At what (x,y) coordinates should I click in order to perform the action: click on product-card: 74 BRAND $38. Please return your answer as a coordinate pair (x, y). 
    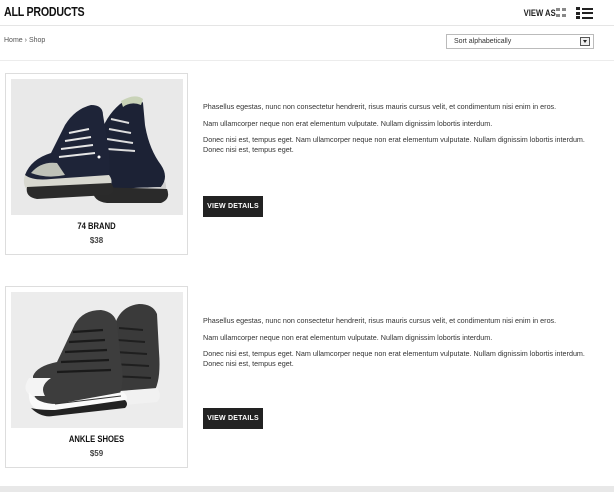
    Looking at the image, I should click on (96, 164).